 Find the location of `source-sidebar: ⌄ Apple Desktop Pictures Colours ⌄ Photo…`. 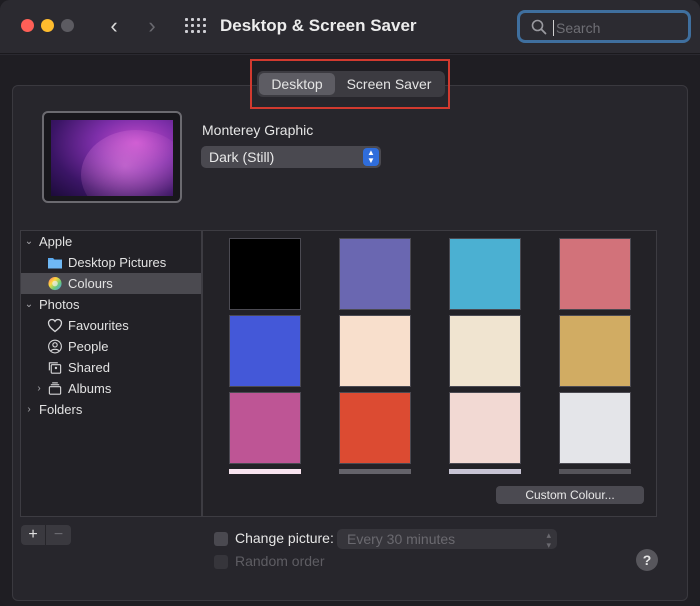

source-sidebar: ⌄ Apple Desktop Pictures Colours ⌄ Photo… is located at coordinates (111, 373).